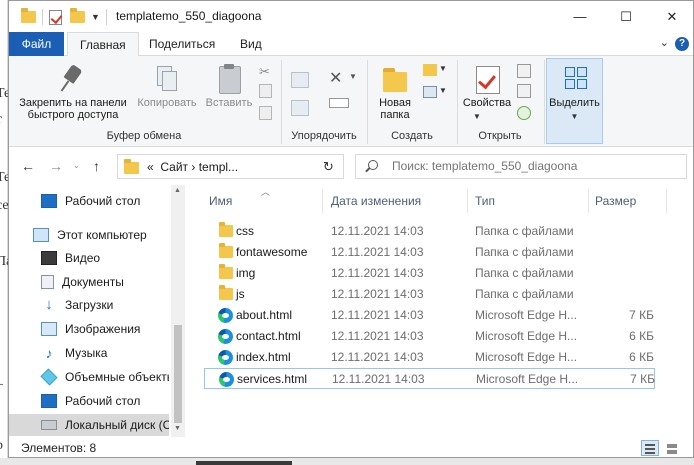 This screenshot has width=694, height=465. Describe the element at coordinates (89, 353) in the screenshot. I see `nav-item-music: ♪ Музыка` at that location.